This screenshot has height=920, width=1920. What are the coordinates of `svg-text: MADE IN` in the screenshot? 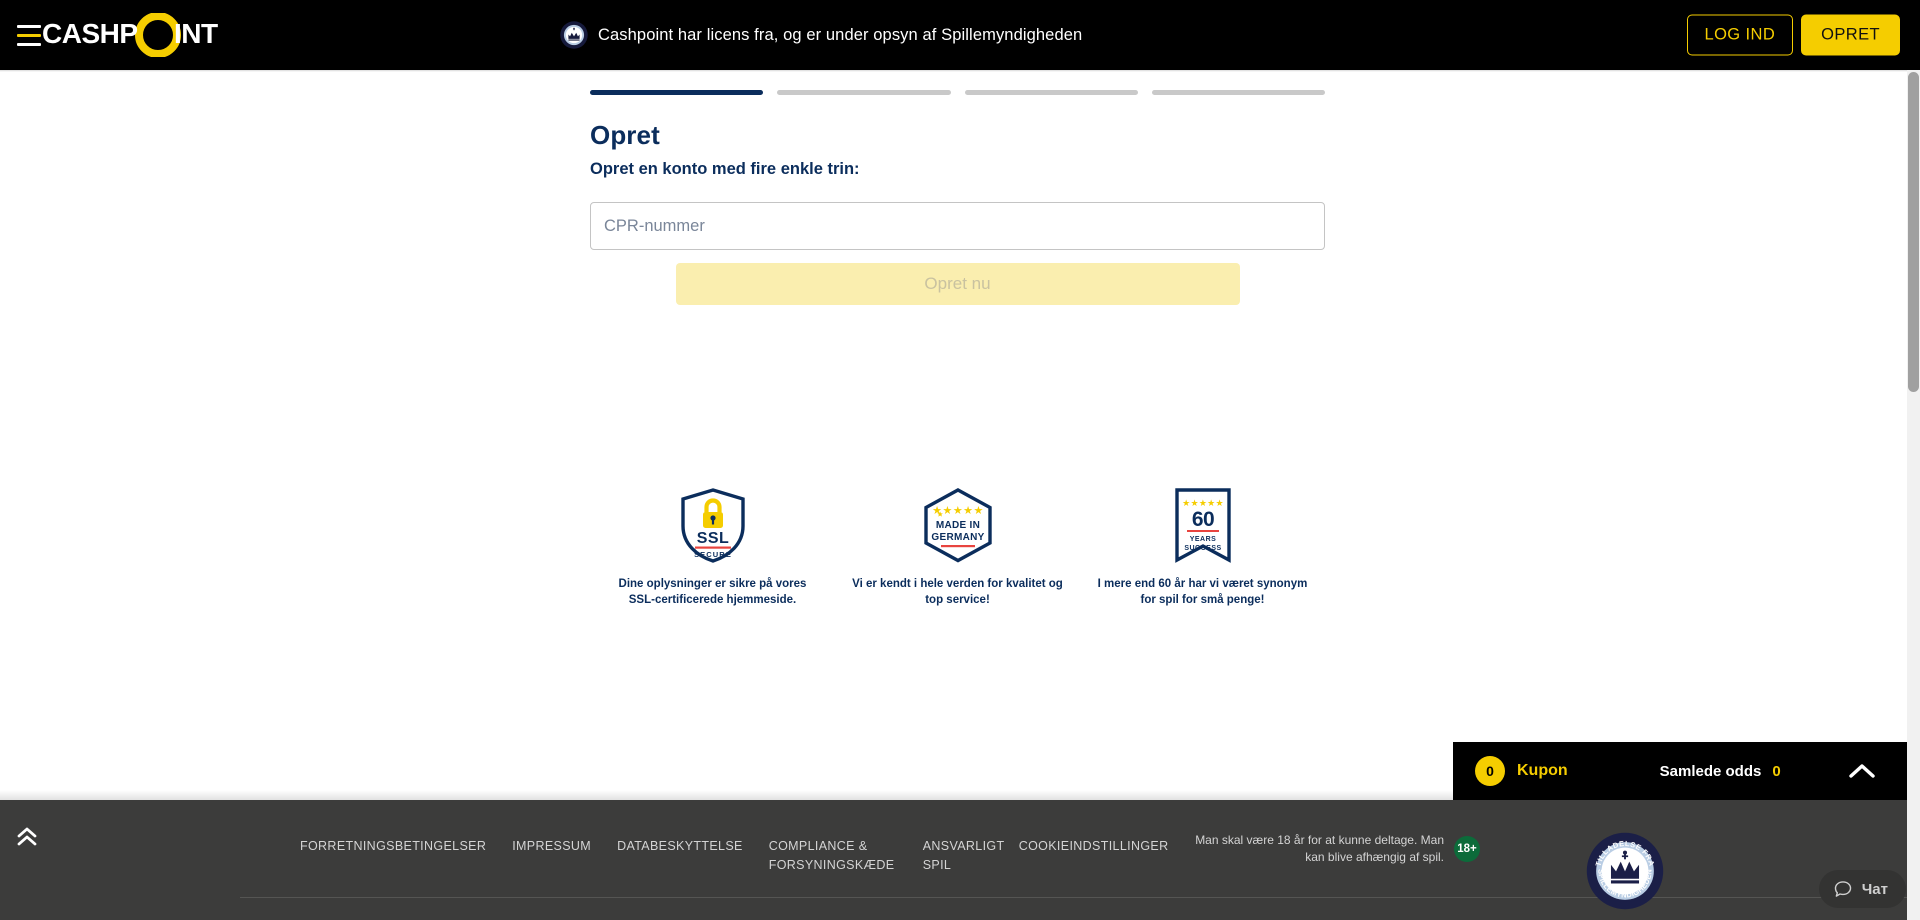 It's located at (957, 525).